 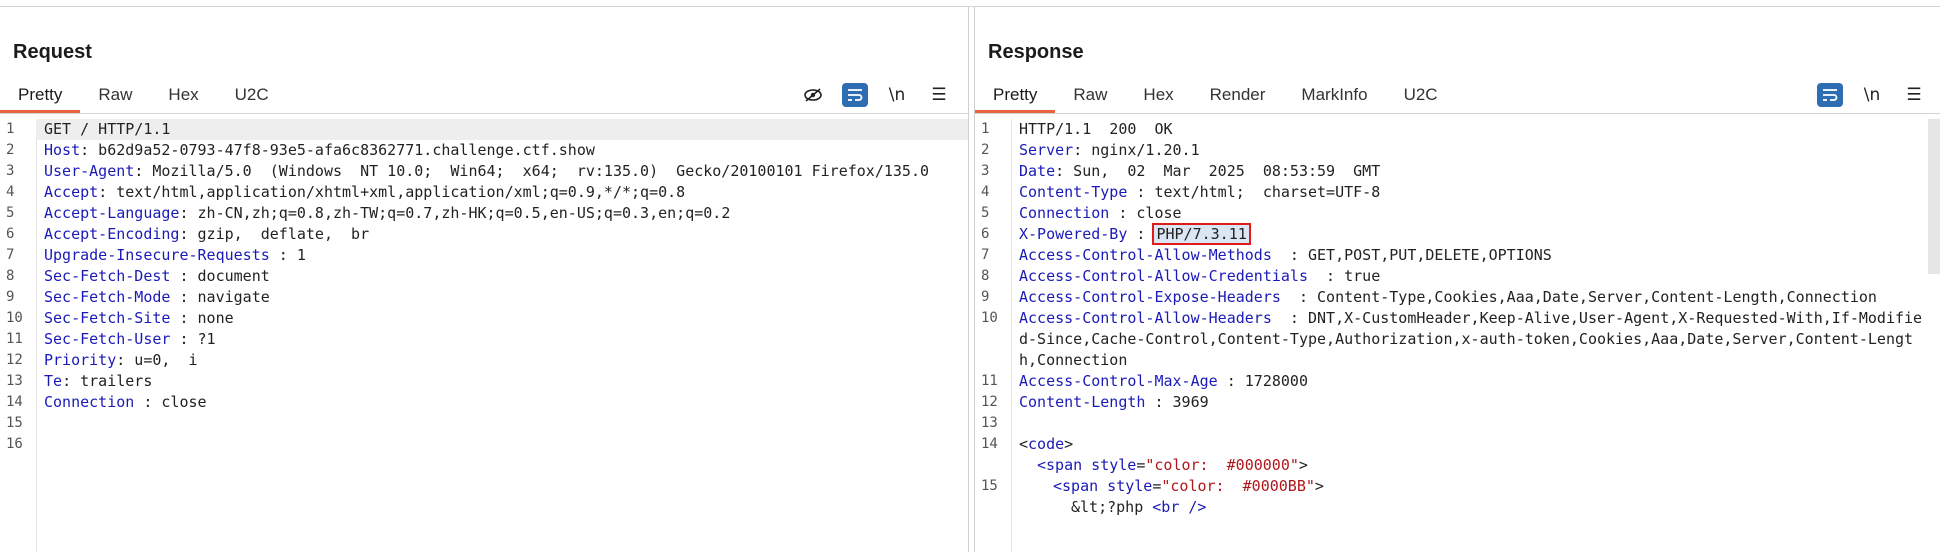 I want to click on code-line: 9 Sec-Fetch-Mode : navigate, so click(x=484, y=297).